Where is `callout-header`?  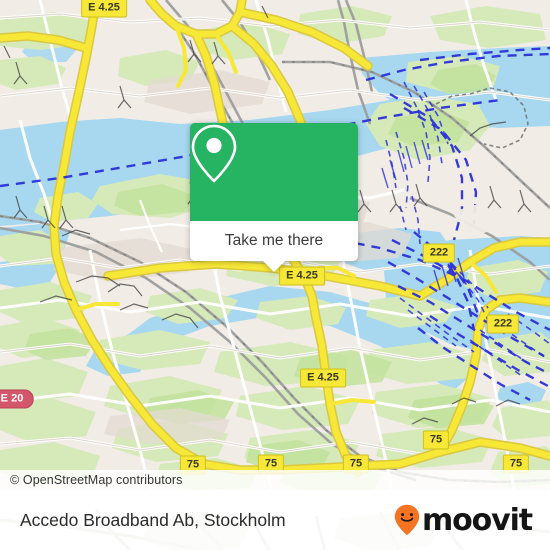 callout-header is located at coordinates (274, 172).